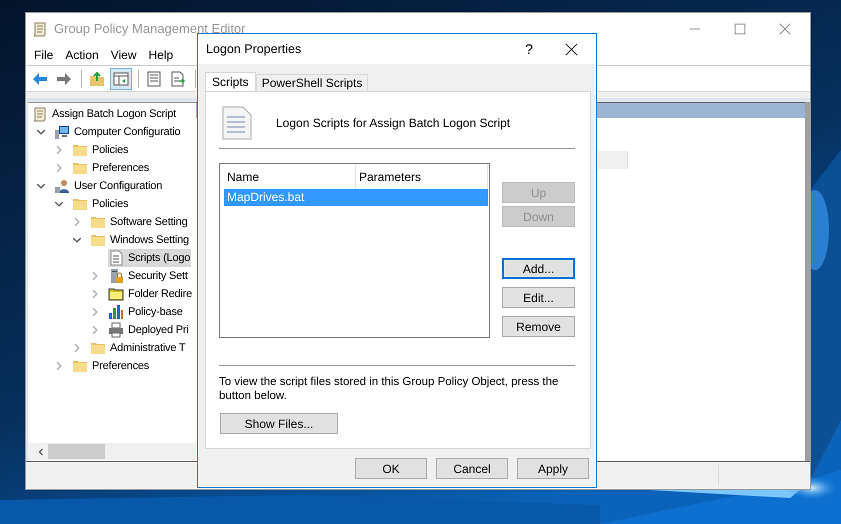  What do you see at coordinates (116, 276) in the screenshot?
I see `server-lock-icon` at bounding box center [116, 276].